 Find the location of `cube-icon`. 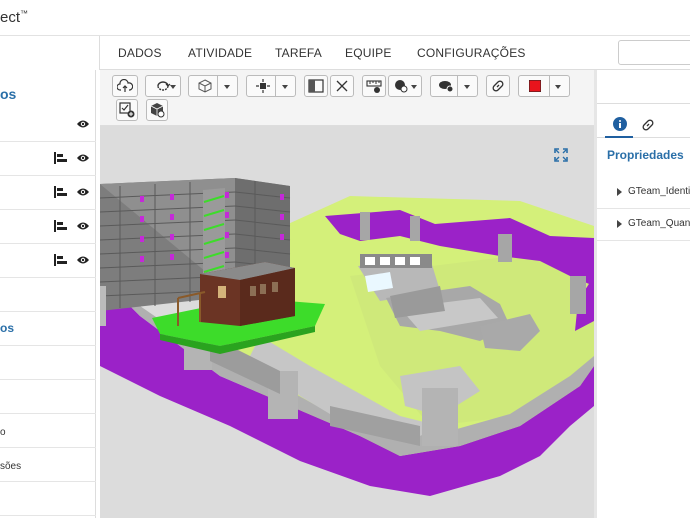

cube-icon is located at coordinates (205, 86).